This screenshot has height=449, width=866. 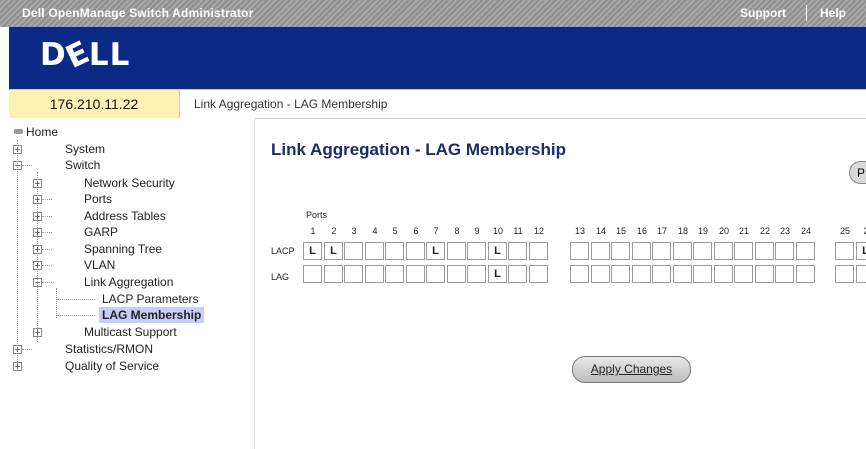 I want to click on tree-system: System, so click(x=85, y=149).